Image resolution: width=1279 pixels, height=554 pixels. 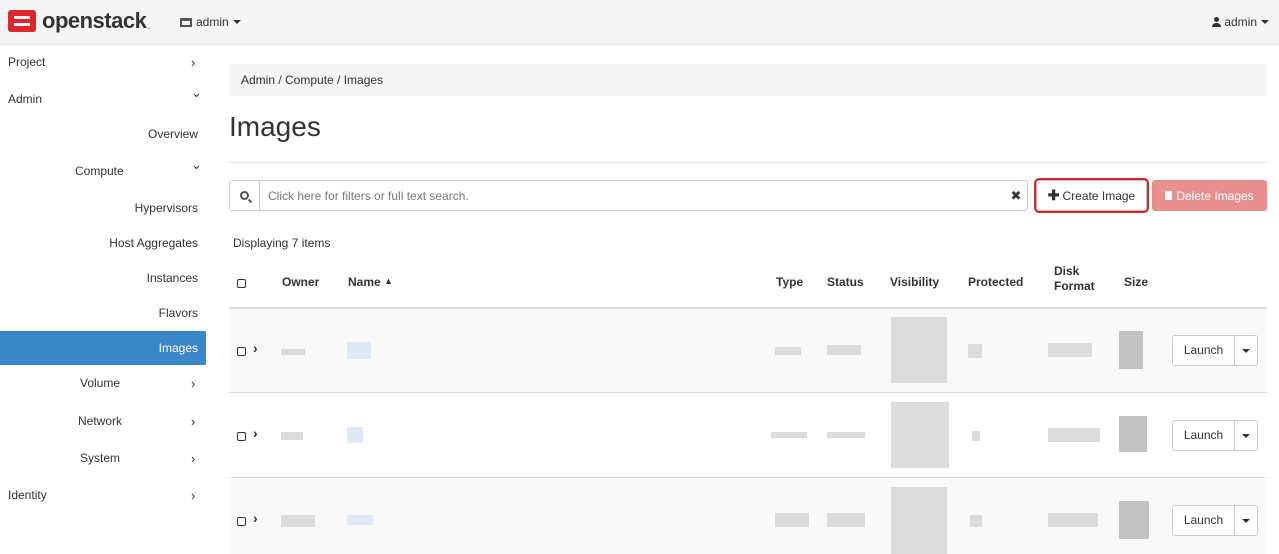 What do you see at coordinates (995, 282) in the screenshot?
I see `column-header-protected: Protected` at bounding box center [995, 282].